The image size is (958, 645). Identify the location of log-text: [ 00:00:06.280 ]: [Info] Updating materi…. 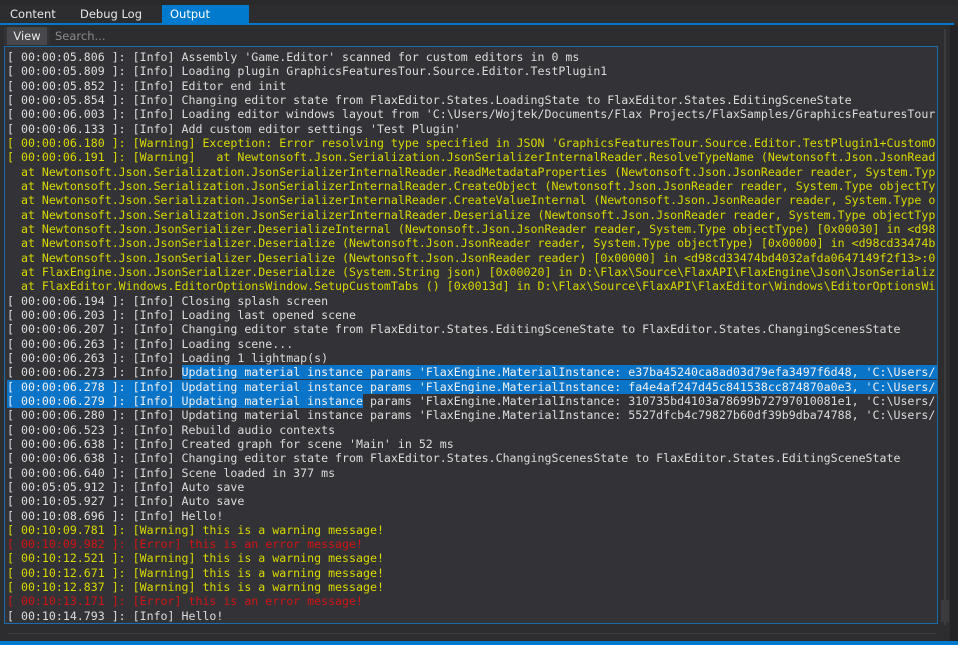
(471, 415).